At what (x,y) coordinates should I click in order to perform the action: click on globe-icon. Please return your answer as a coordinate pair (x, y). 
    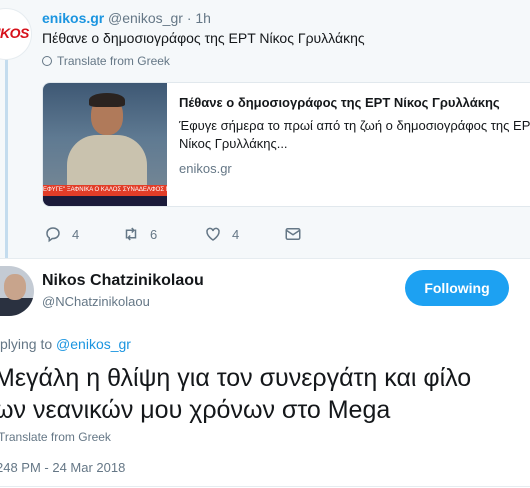
    Looking at the image, I should click on (47, 61).